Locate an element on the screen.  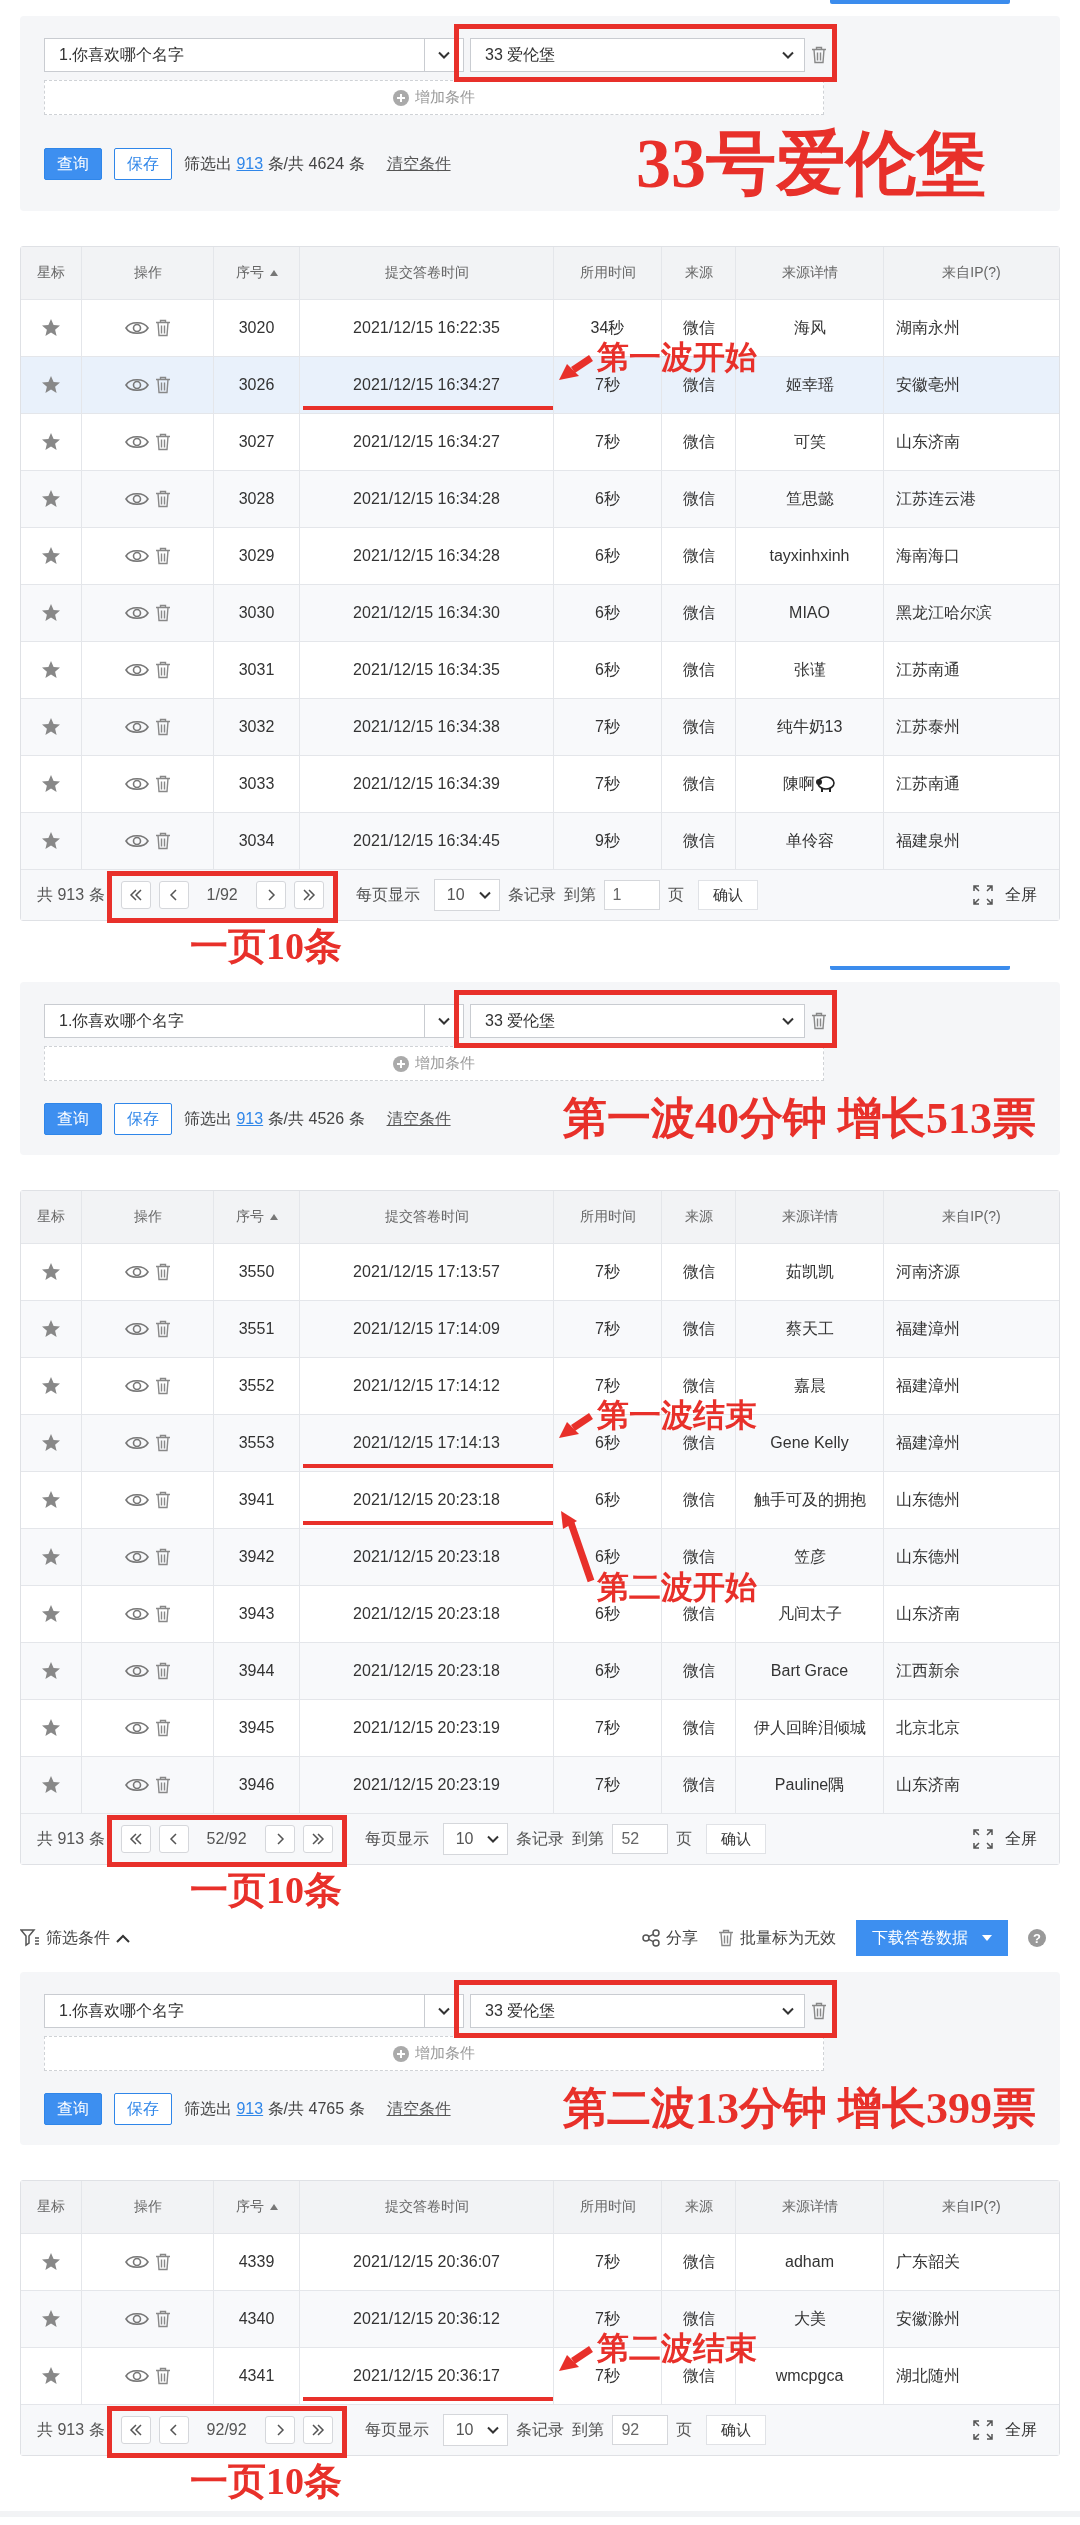
table-row: 3028 2021/12/15 16:34:28 6秒 微信 笪思懿 江苏连云港 is located at coordinates (540, 498).